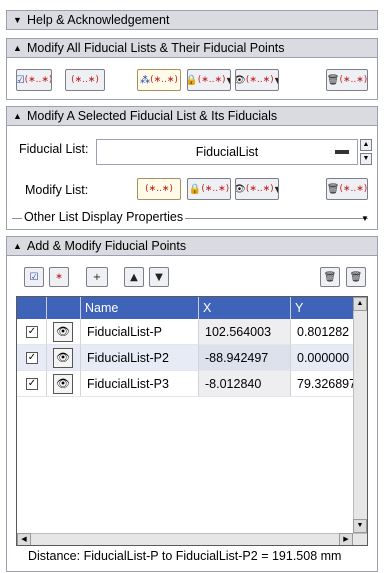 The width and height of the screenshot is (384, 573). I want to click on add-modify-section-title: Add & Modify Fiducial Points, so click(107, 246).